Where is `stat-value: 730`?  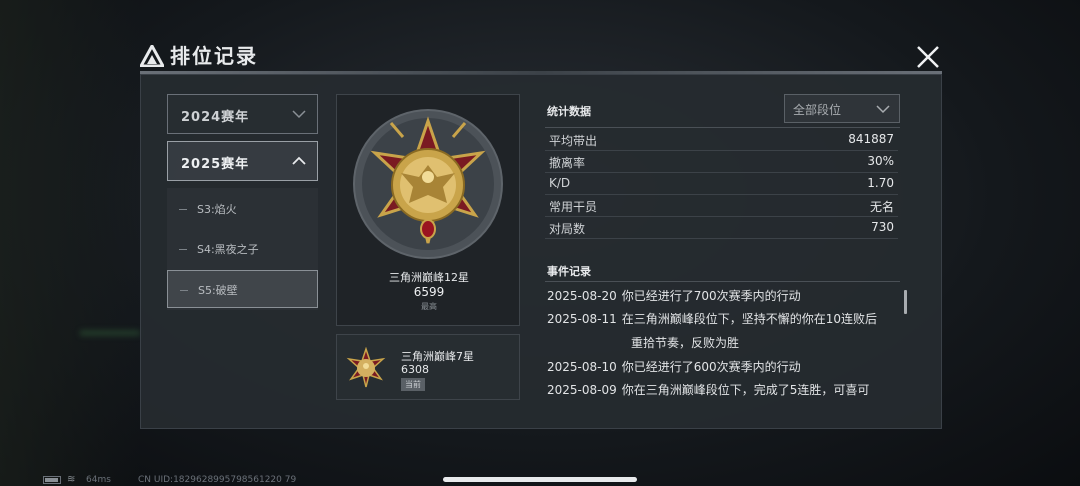 stat-value: 730 is located at coordinates (882, 227).